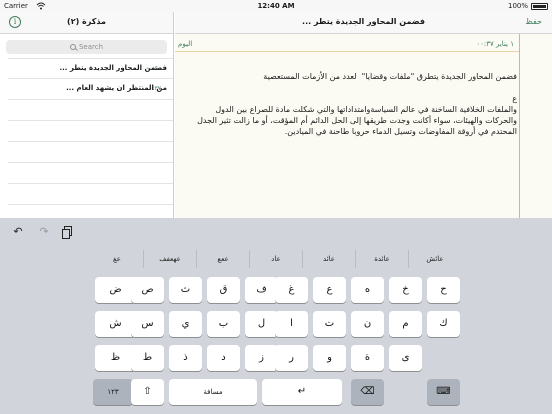 This screenshot has height=414, width=552. I want to click on key: ه, so click(367, 290).